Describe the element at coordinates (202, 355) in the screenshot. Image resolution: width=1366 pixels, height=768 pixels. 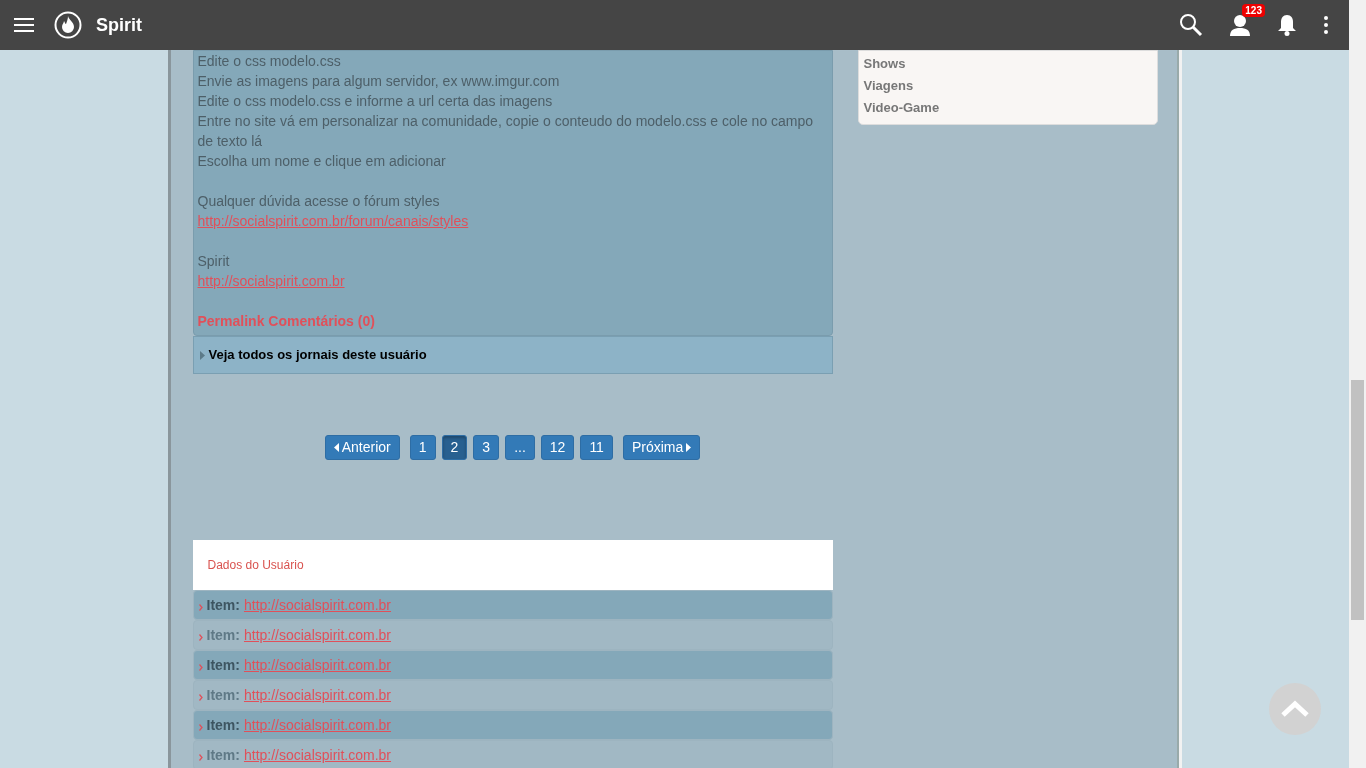
I see `triangle-icon` at that location.